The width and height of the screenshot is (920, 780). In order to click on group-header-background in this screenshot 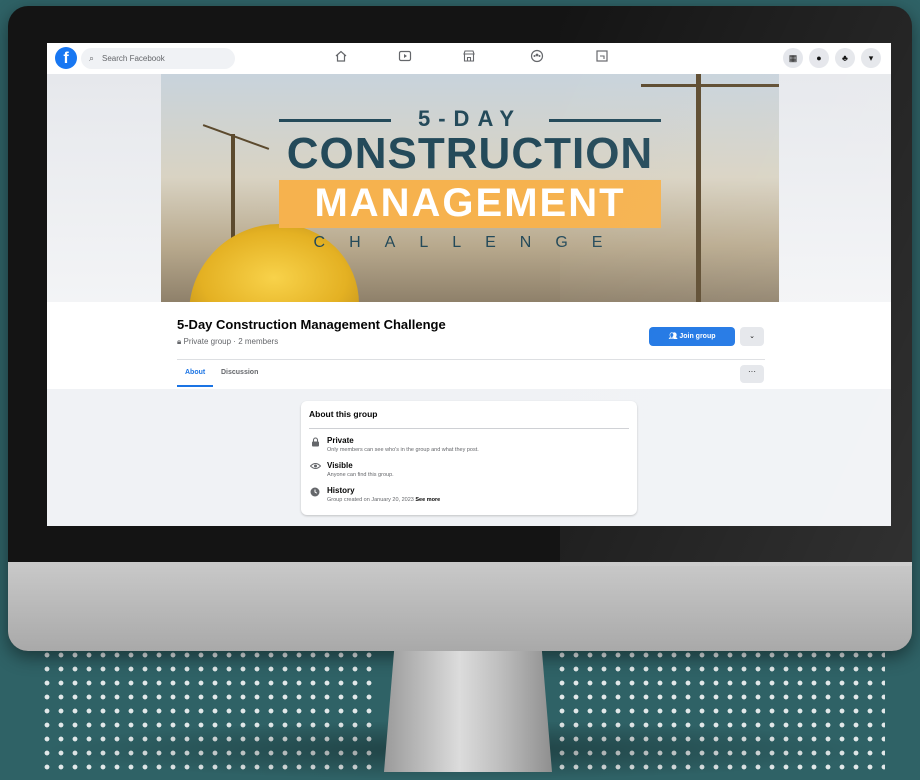, I will do `click(469, 345)`.